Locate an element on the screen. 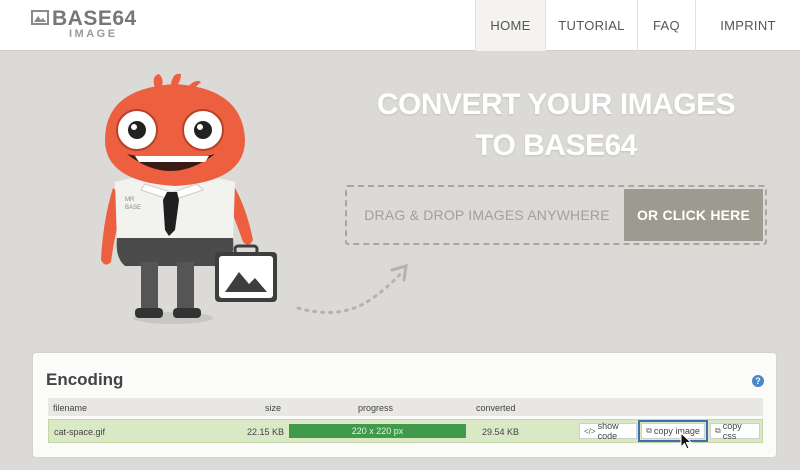 This screenshot has height=470, width=800. show-code-label: show code is located at coordinates (608, 431).